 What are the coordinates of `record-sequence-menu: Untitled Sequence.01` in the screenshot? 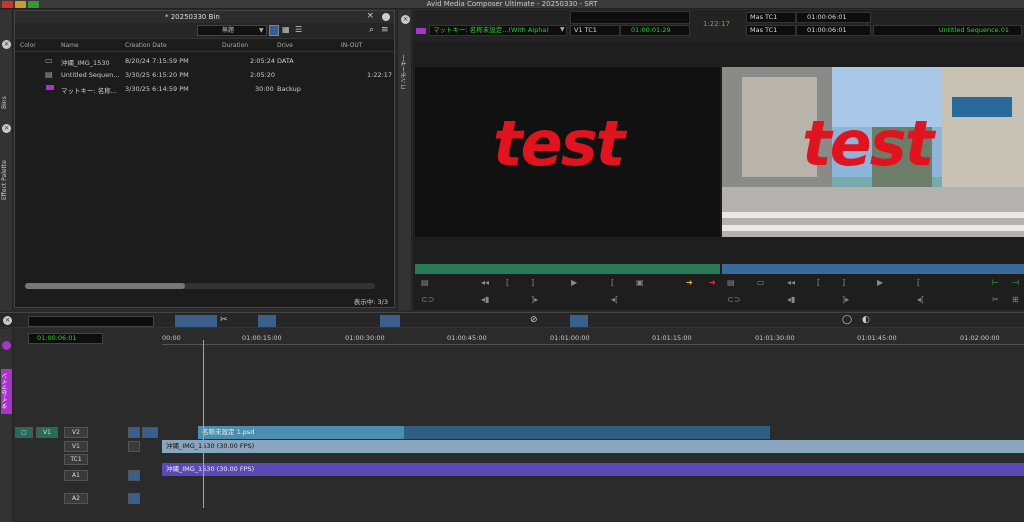 It's located at (947, 30).